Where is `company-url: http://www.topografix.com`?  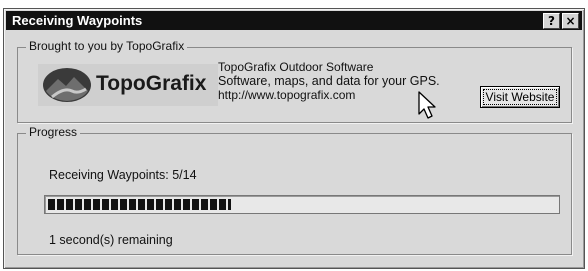
company-url: http://www.topografix.com is located at coordinates (287, 95).